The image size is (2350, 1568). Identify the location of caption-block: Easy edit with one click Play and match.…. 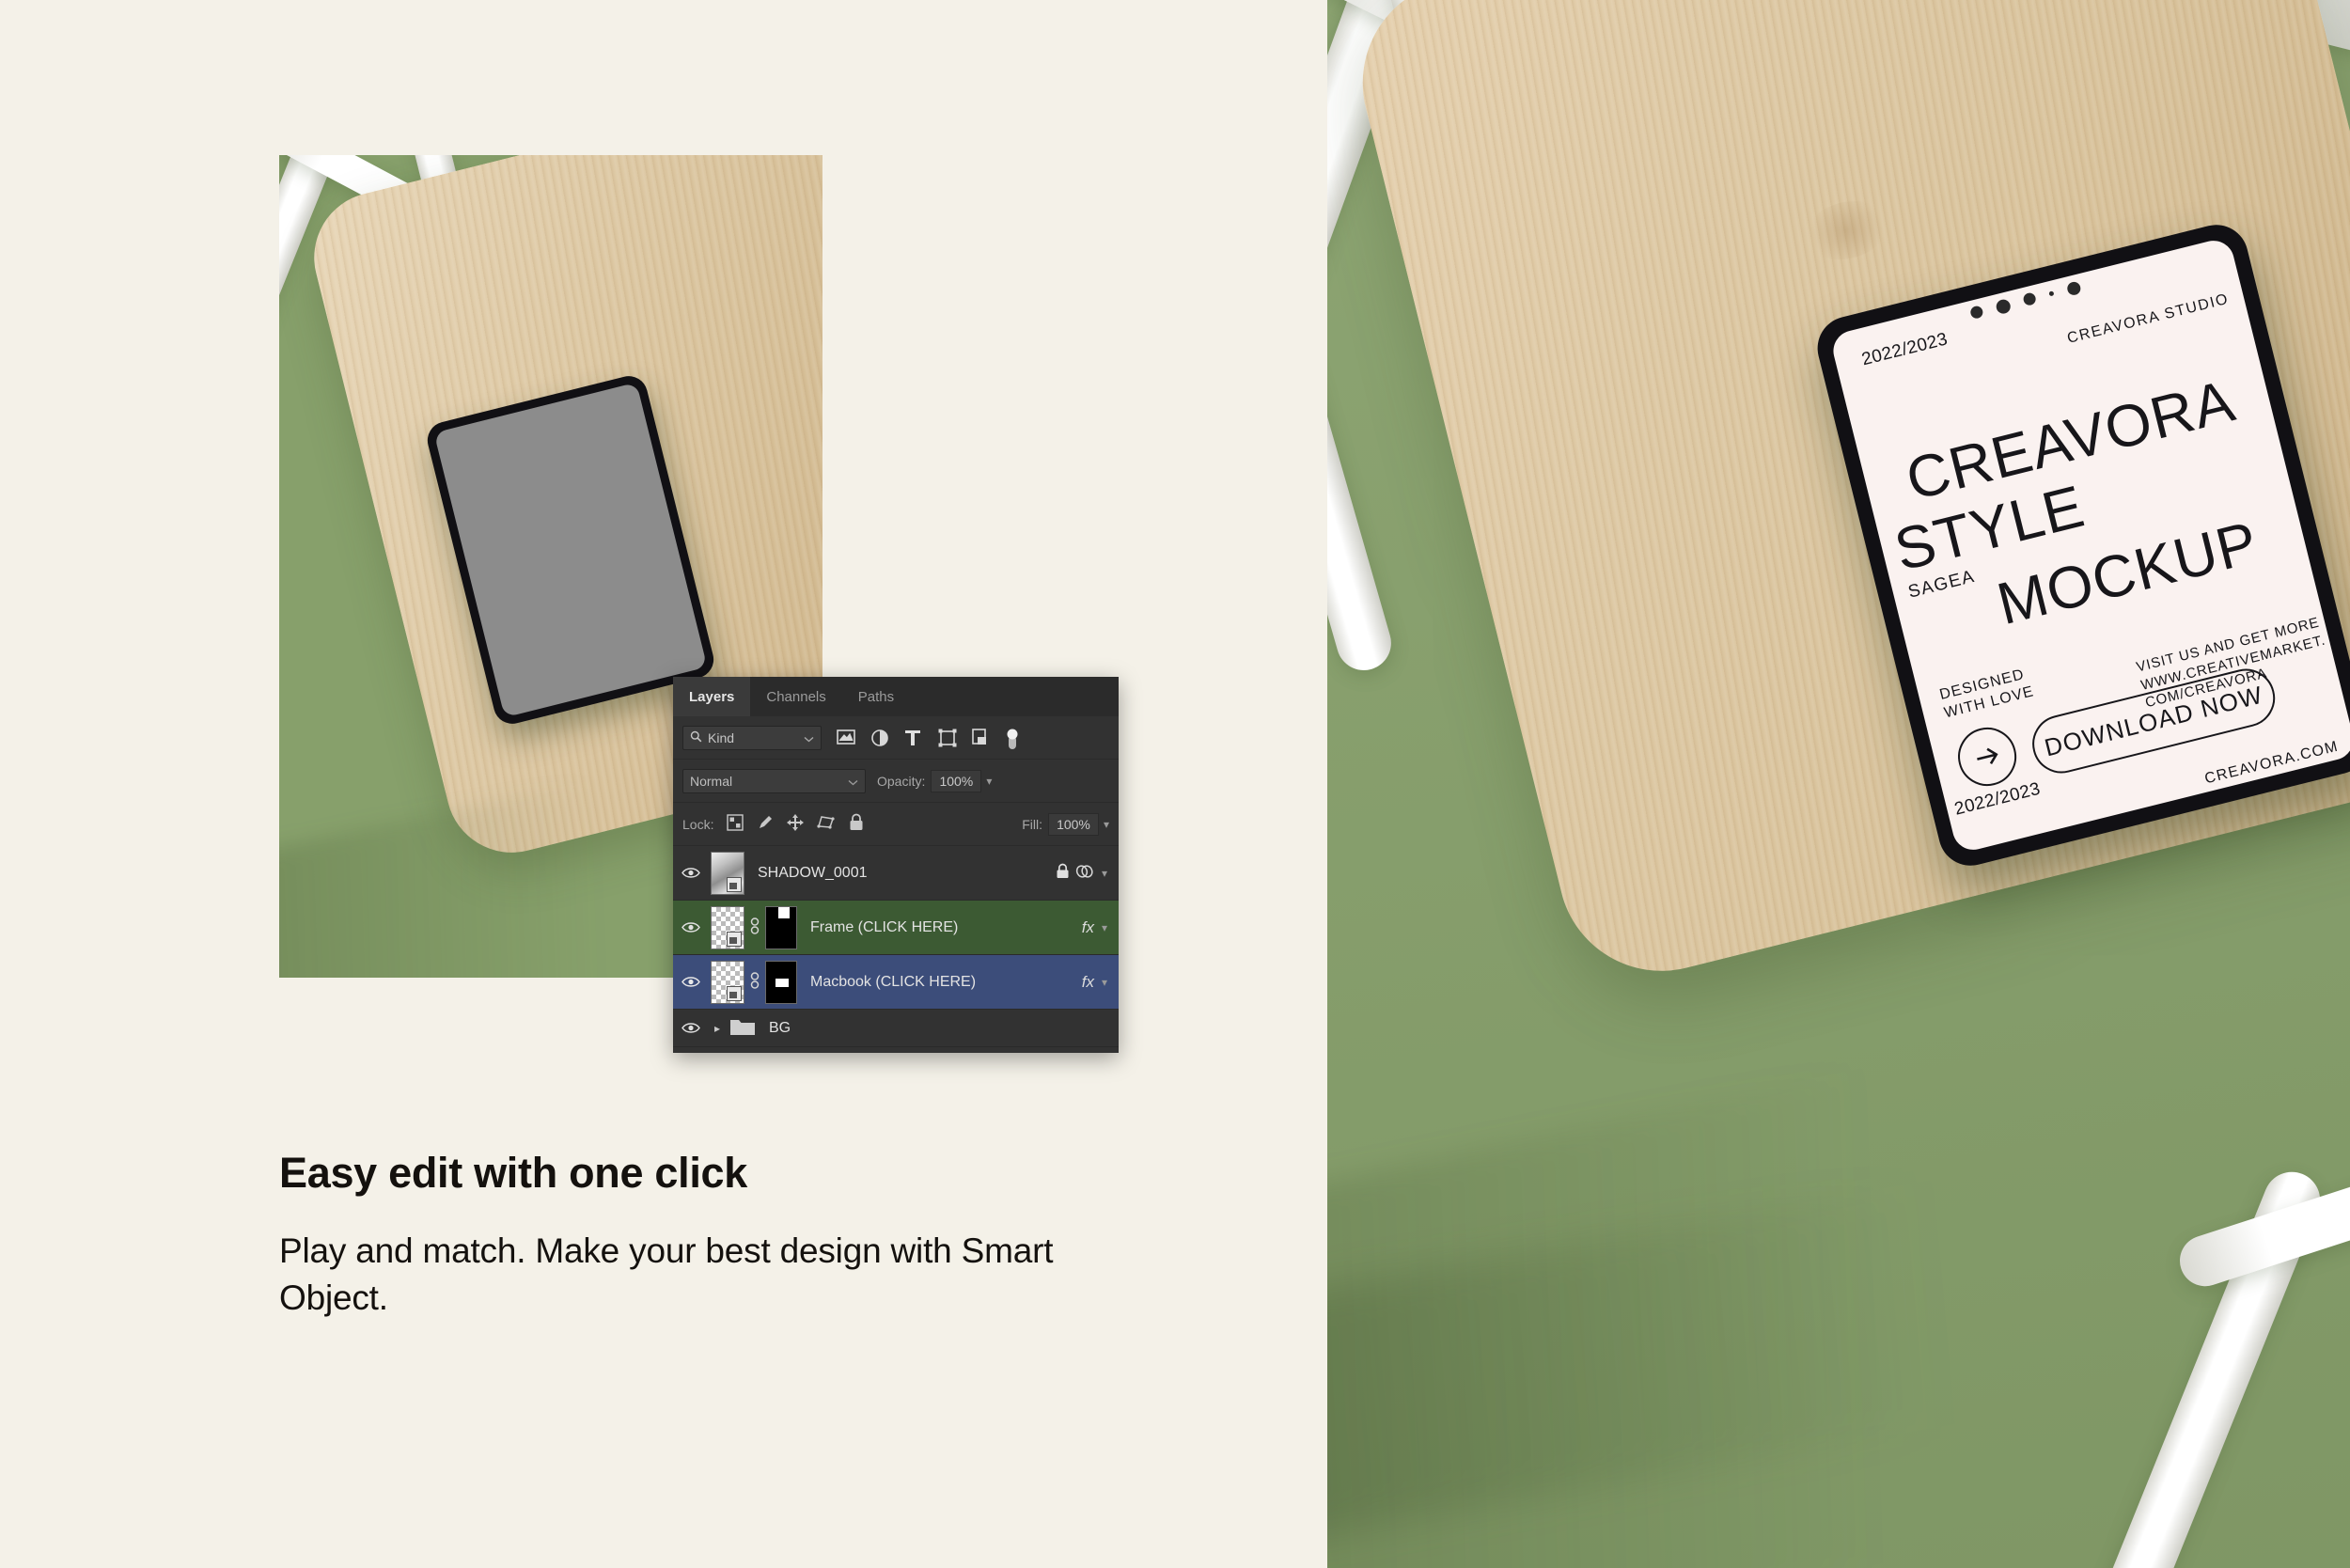
(702, 1235).